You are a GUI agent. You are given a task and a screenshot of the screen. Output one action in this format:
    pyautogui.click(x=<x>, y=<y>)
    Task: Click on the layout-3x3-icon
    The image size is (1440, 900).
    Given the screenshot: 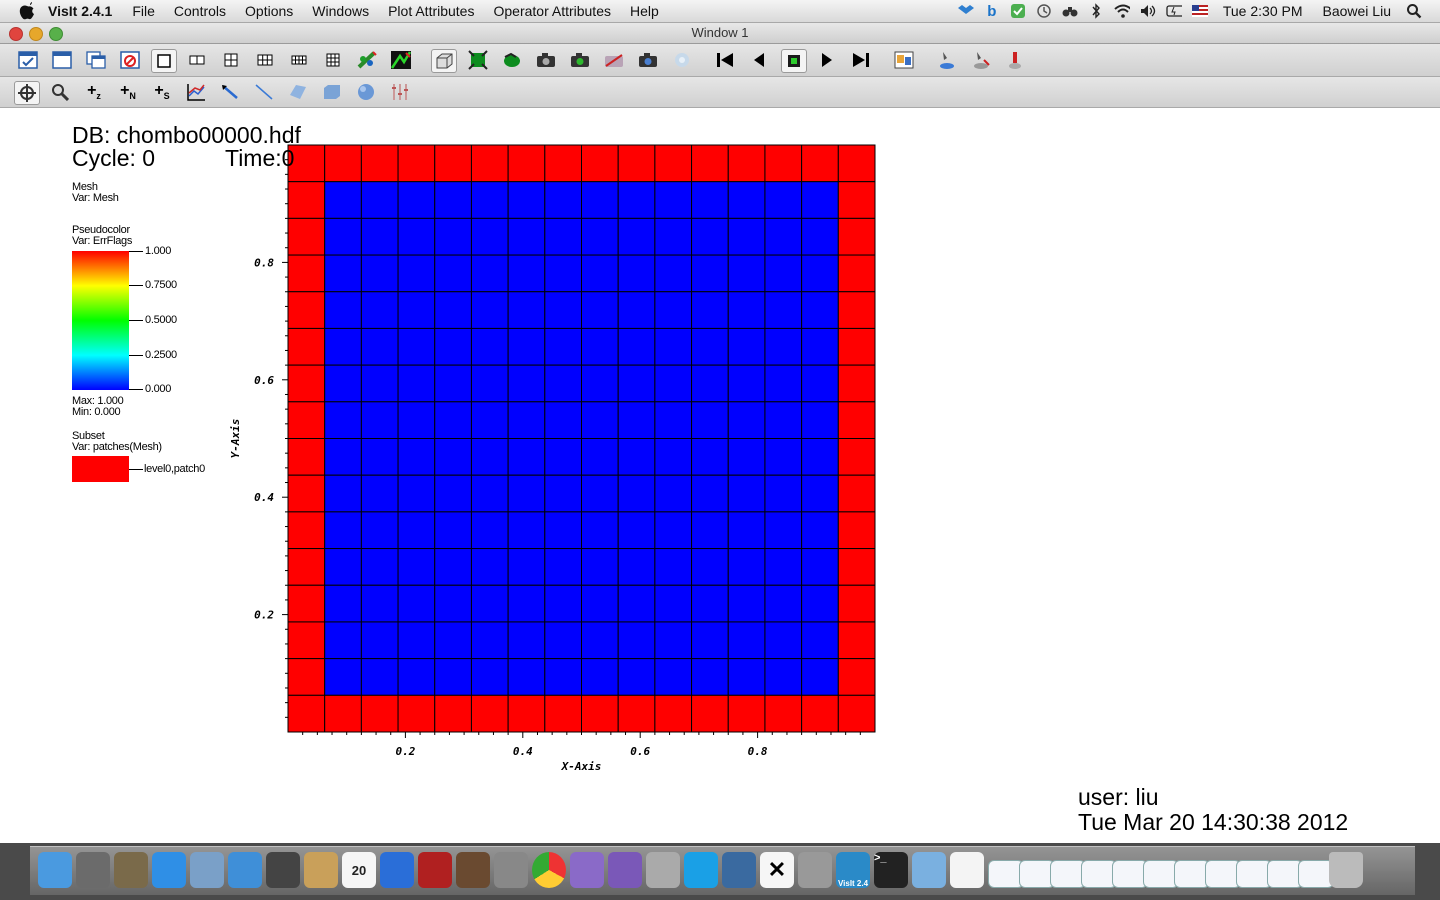 What is the action you would take?
    pyautogui.click(x=333, y=60)
    